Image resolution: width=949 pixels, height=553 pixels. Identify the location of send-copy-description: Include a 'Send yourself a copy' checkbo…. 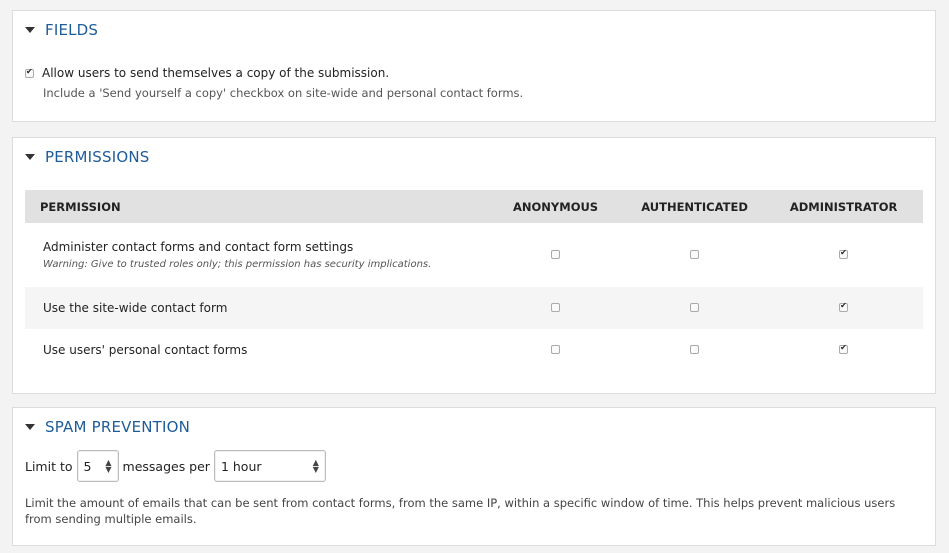
(283, 93).